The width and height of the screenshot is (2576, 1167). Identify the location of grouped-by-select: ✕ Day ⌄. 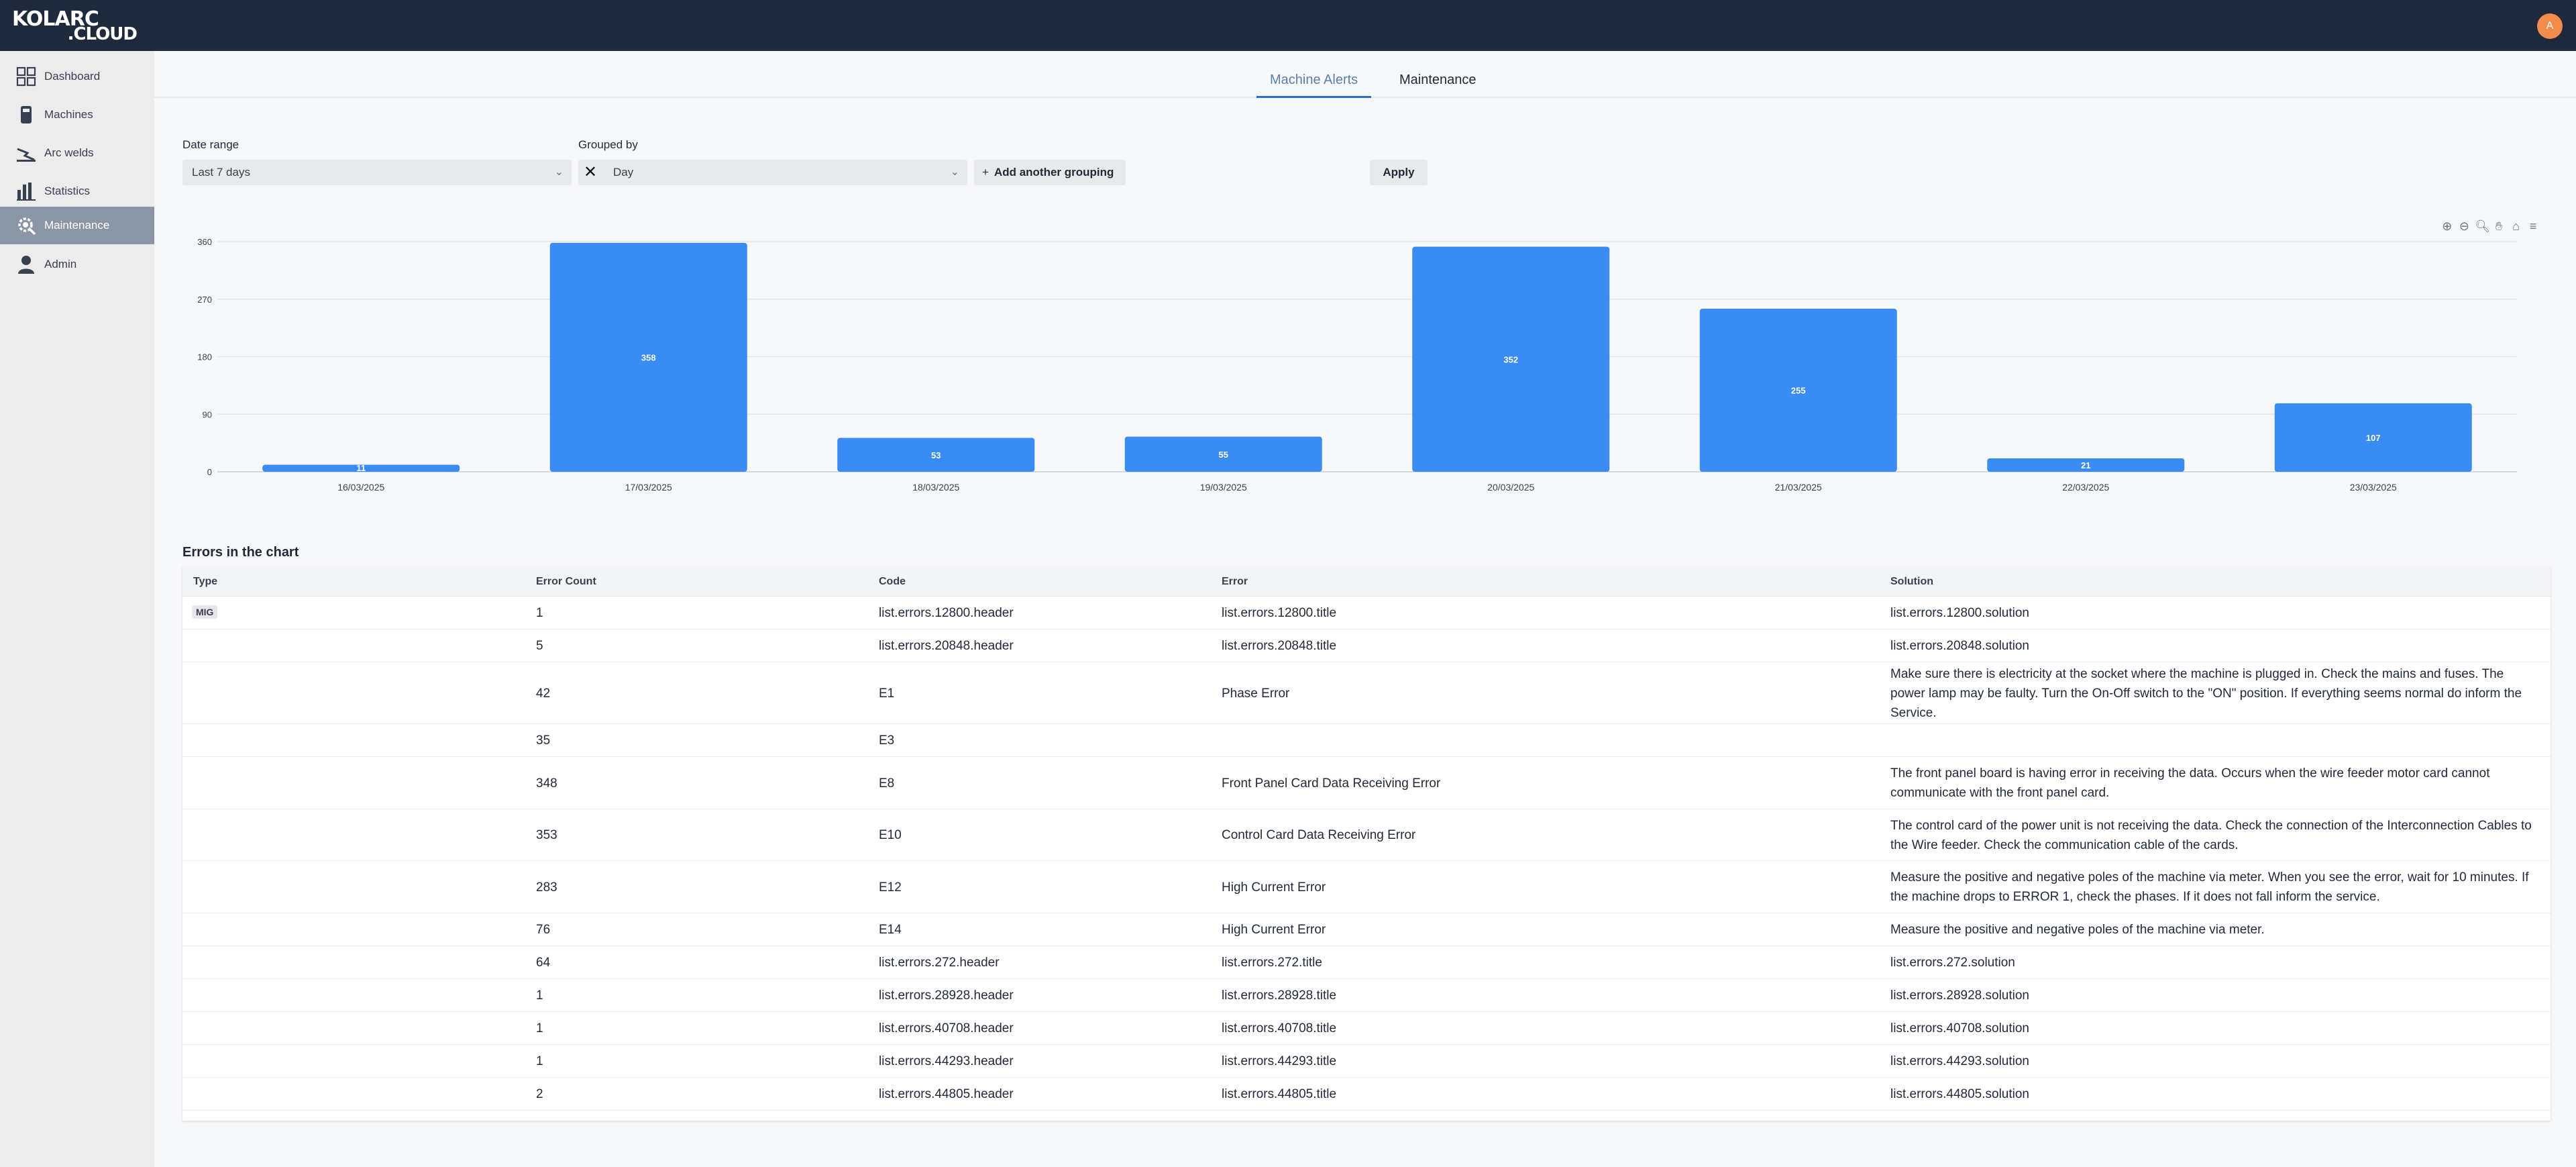
(772, 172).